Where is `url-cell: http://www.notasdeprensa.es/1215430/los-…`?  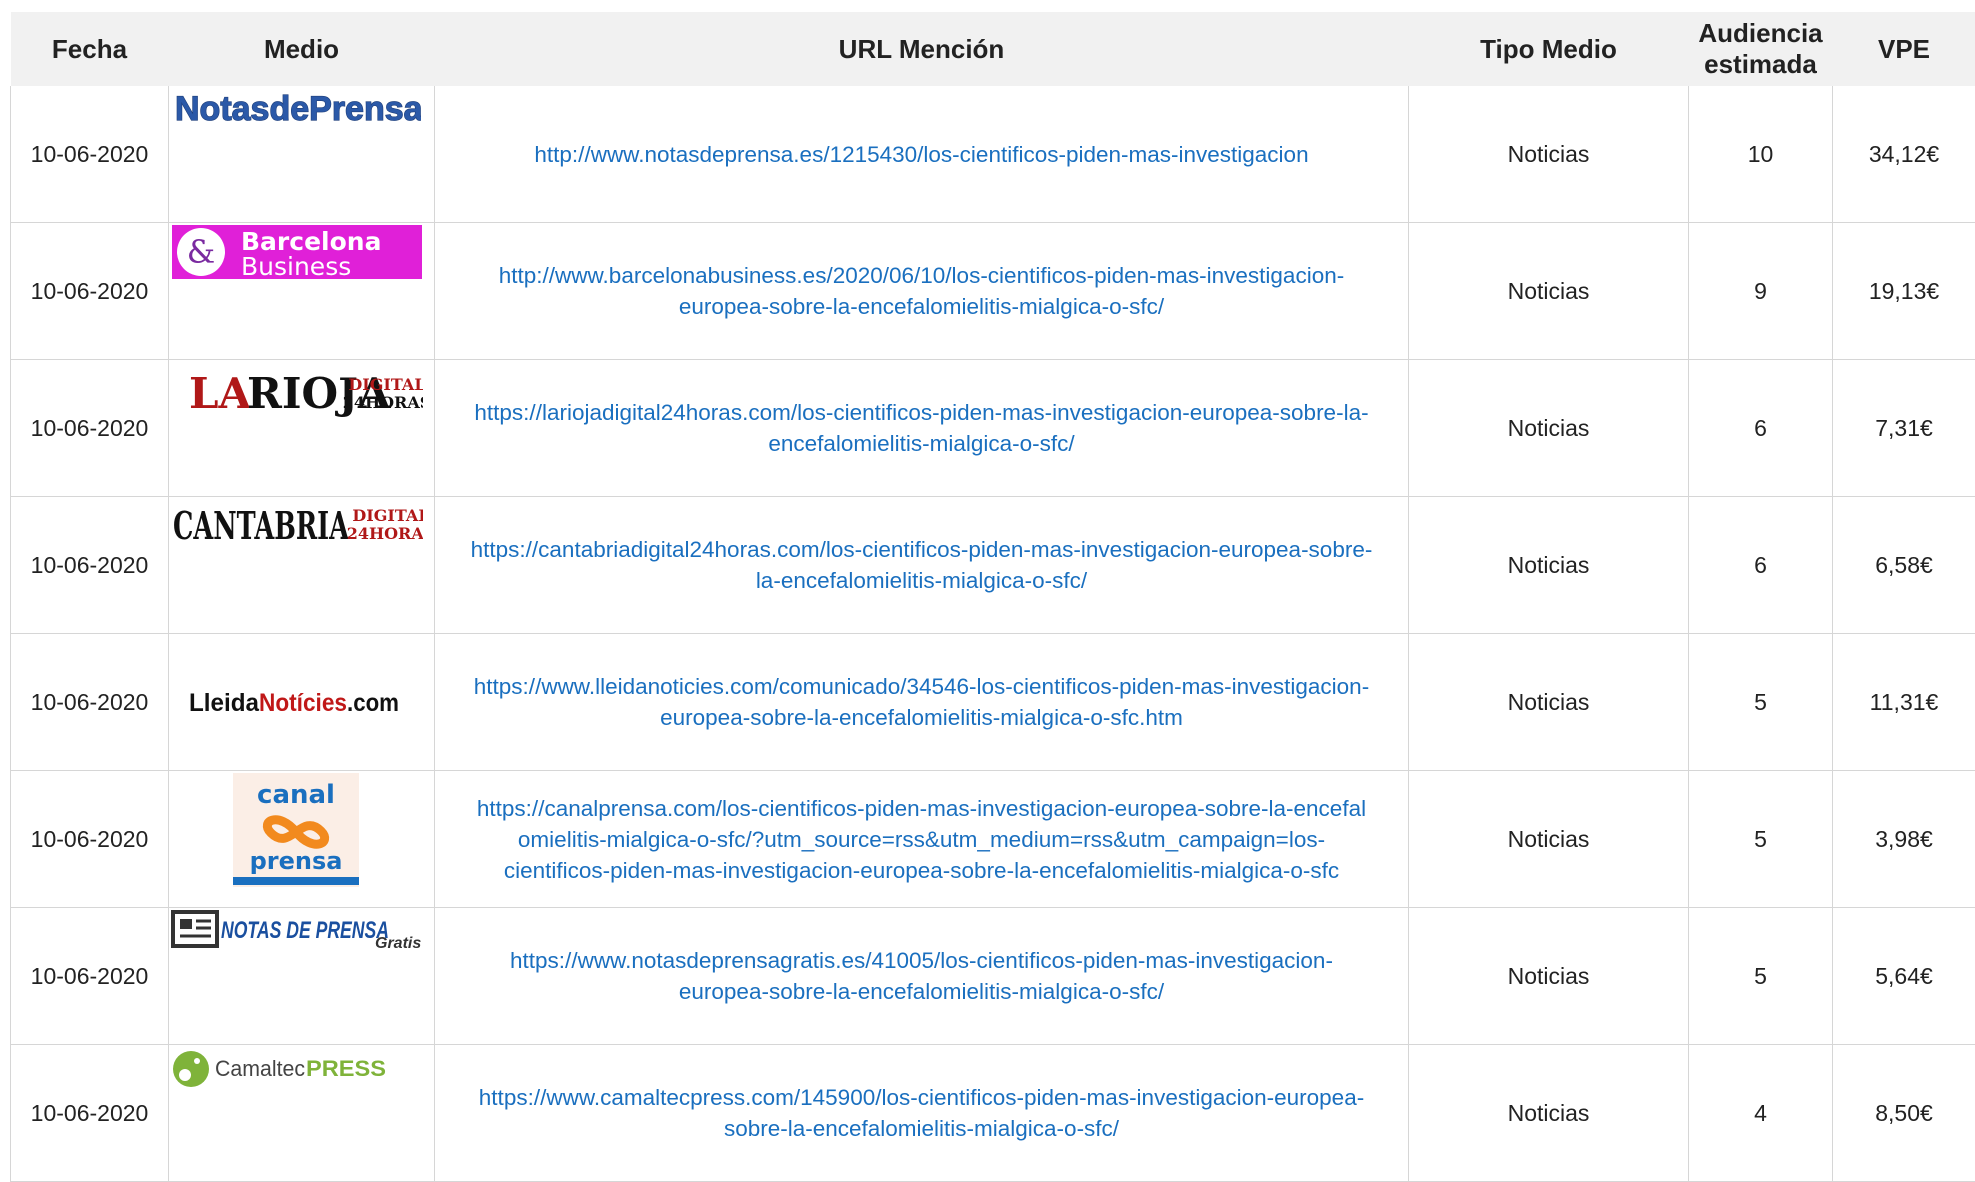 url-cell: http://www.notasdeprensa.es/1215430/los-… is located at coordinates (922, 154).